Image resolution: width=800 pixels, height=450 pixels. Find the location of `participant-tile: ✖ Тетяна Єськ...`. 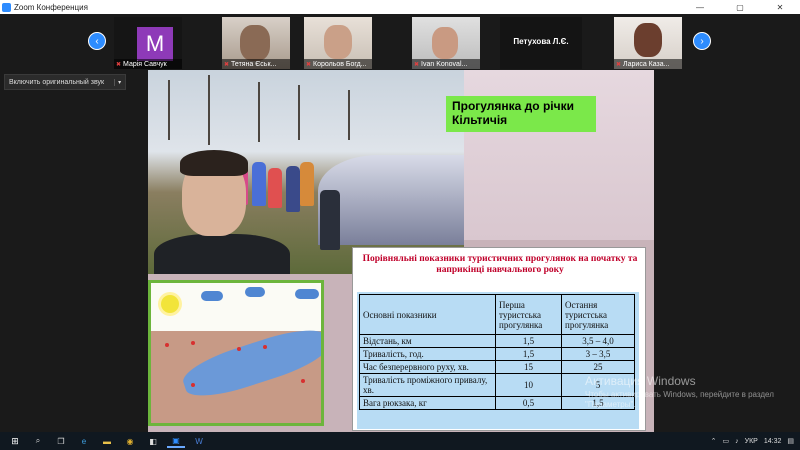

participant-tile: ✖ Тетяна Єськ... is located at coordinates (256, 43).